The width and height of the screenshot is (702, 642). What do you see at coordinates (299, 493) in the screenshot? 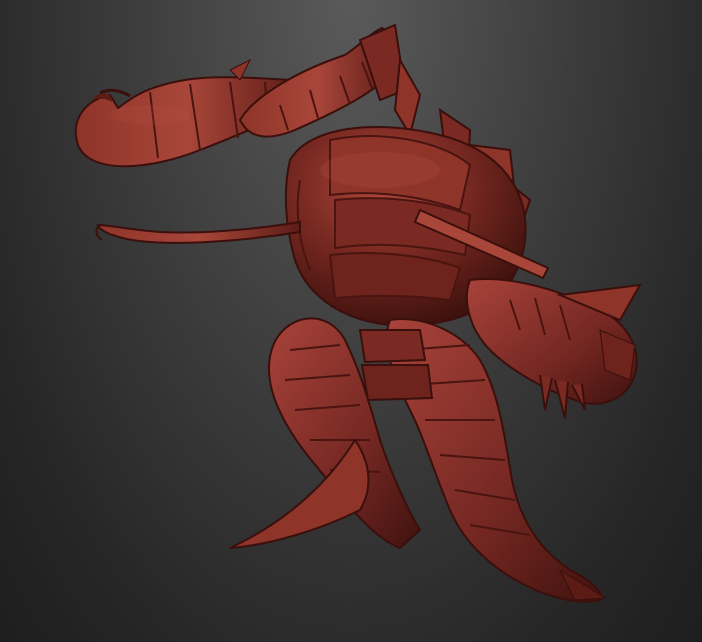
I see `leg-blade` at bounding box center [299, 493].